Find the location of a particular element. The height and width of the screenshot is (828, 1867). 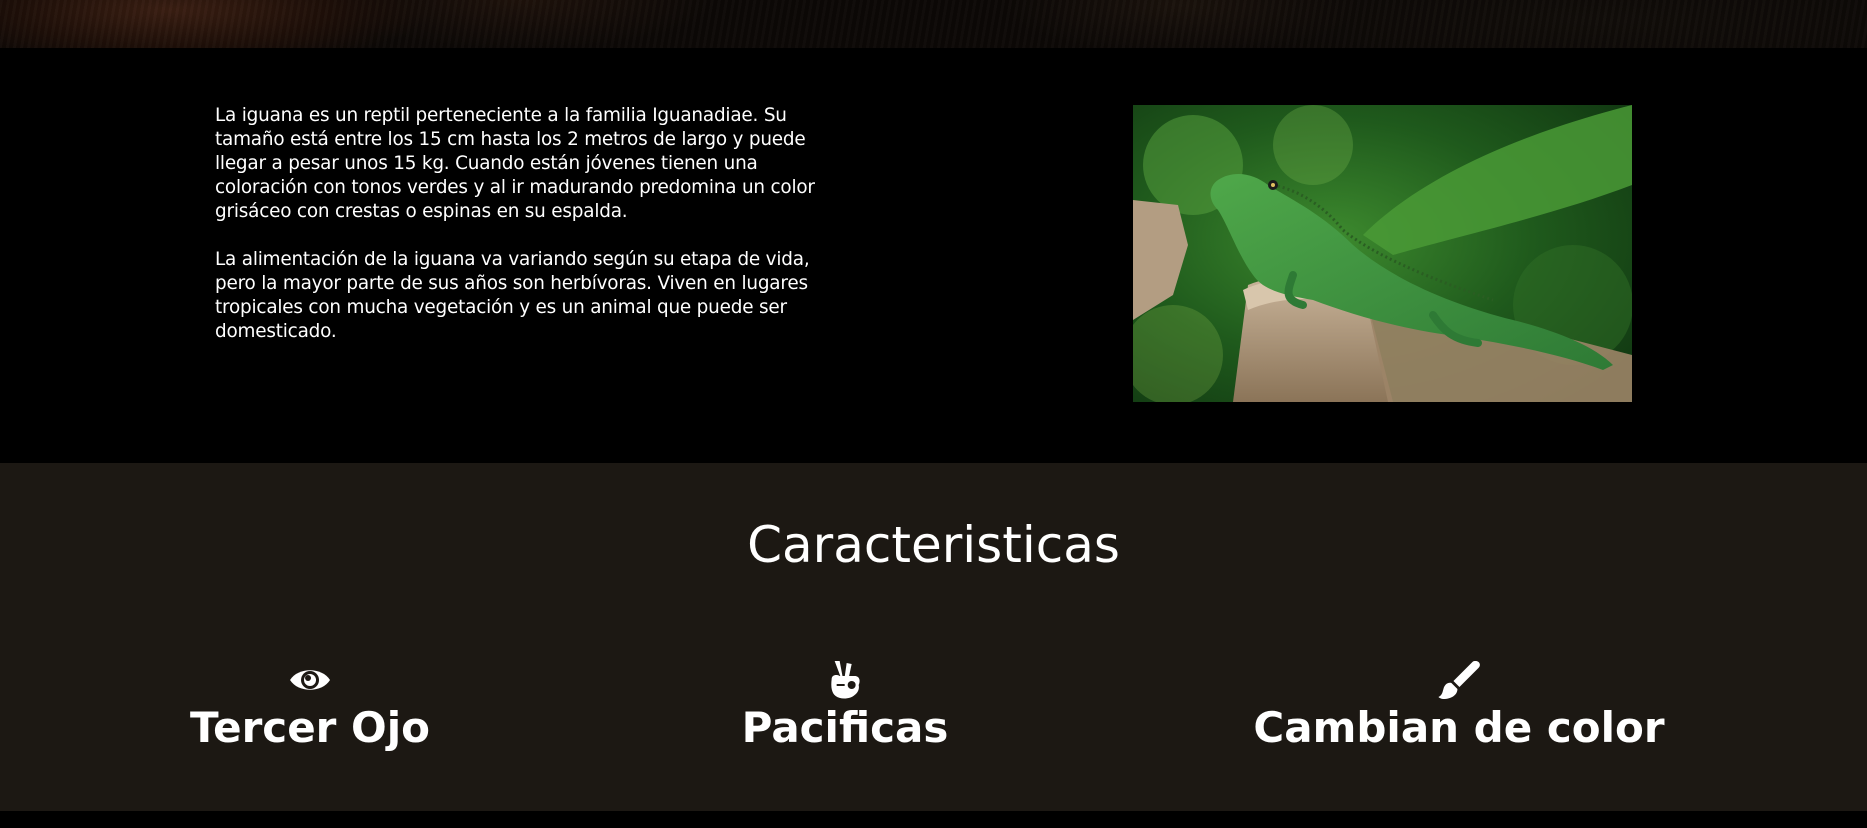

feature-title: Pacificas is located at coordinates (845, 727).